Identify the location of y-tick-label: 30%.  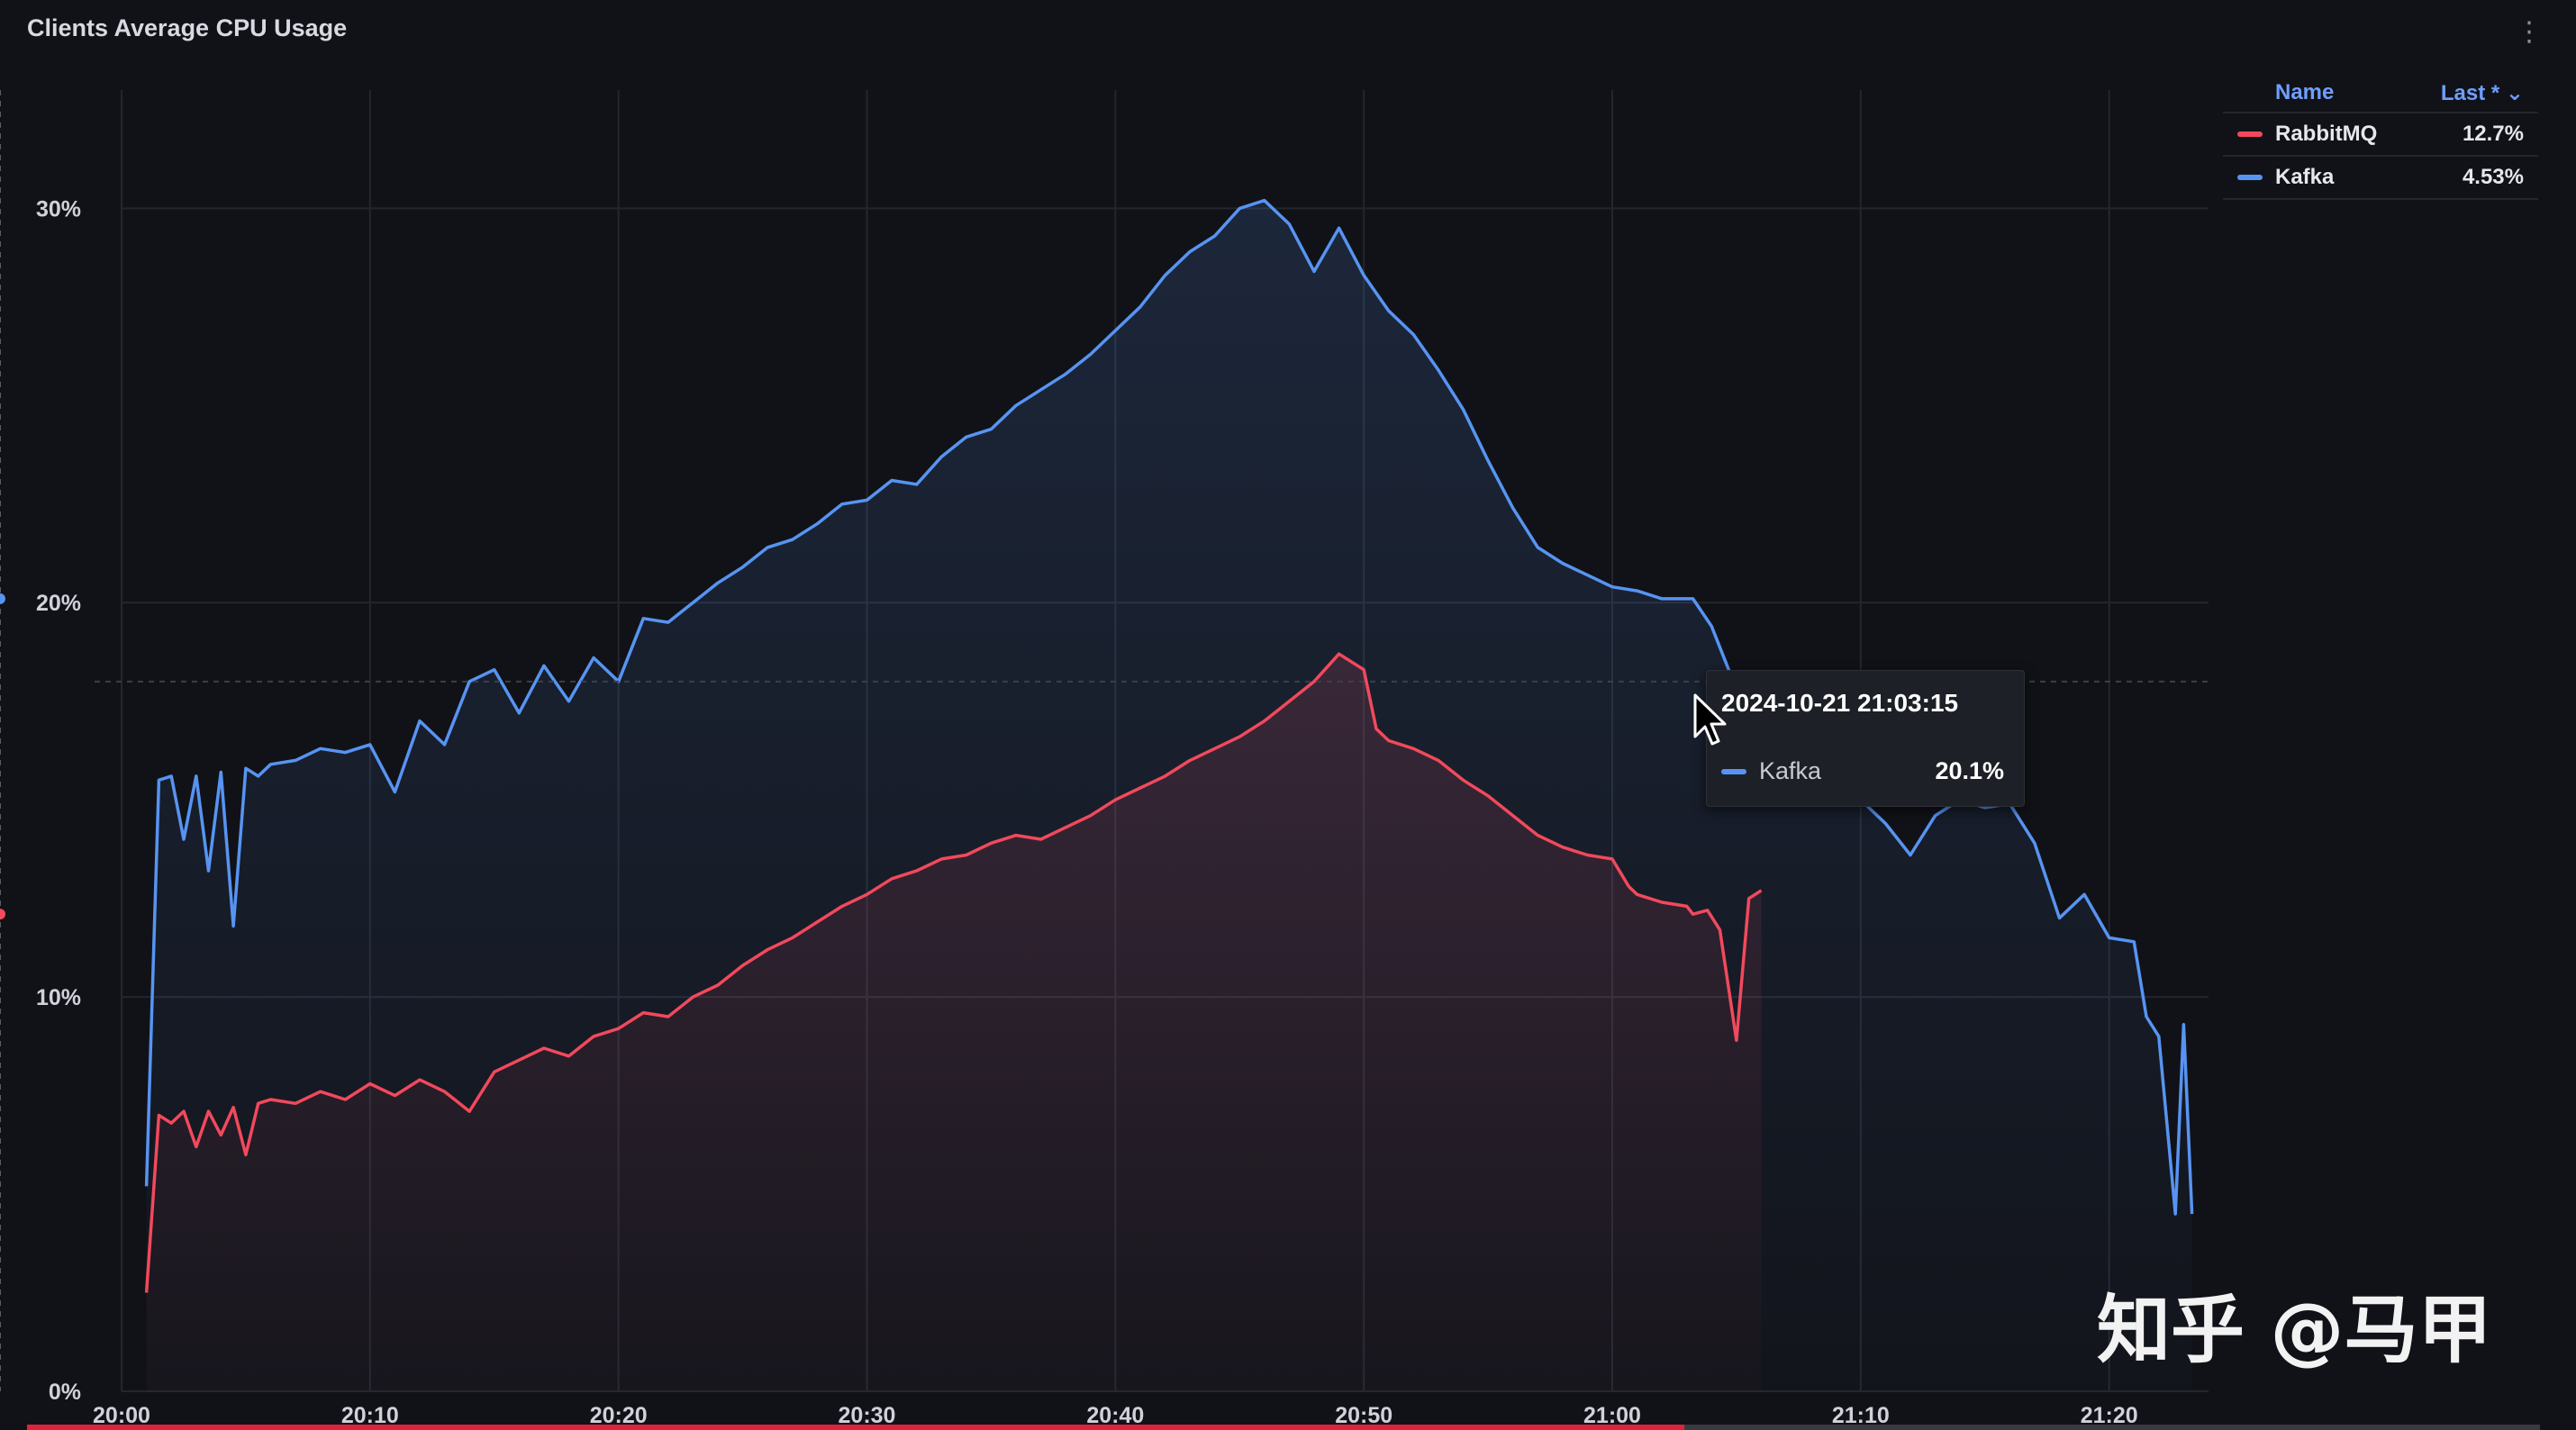
(59, 209).